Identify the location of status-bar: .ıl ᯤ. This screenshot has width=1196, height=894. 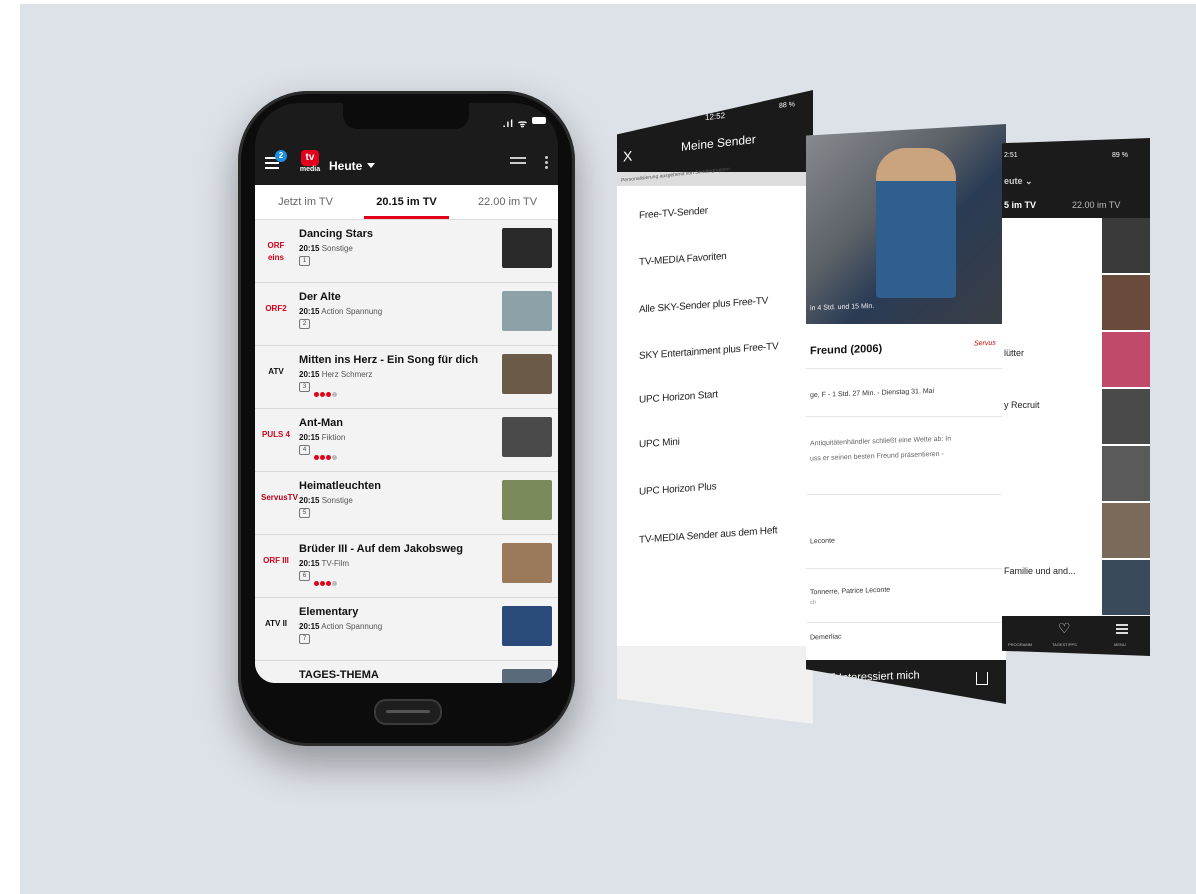
(406, 120).